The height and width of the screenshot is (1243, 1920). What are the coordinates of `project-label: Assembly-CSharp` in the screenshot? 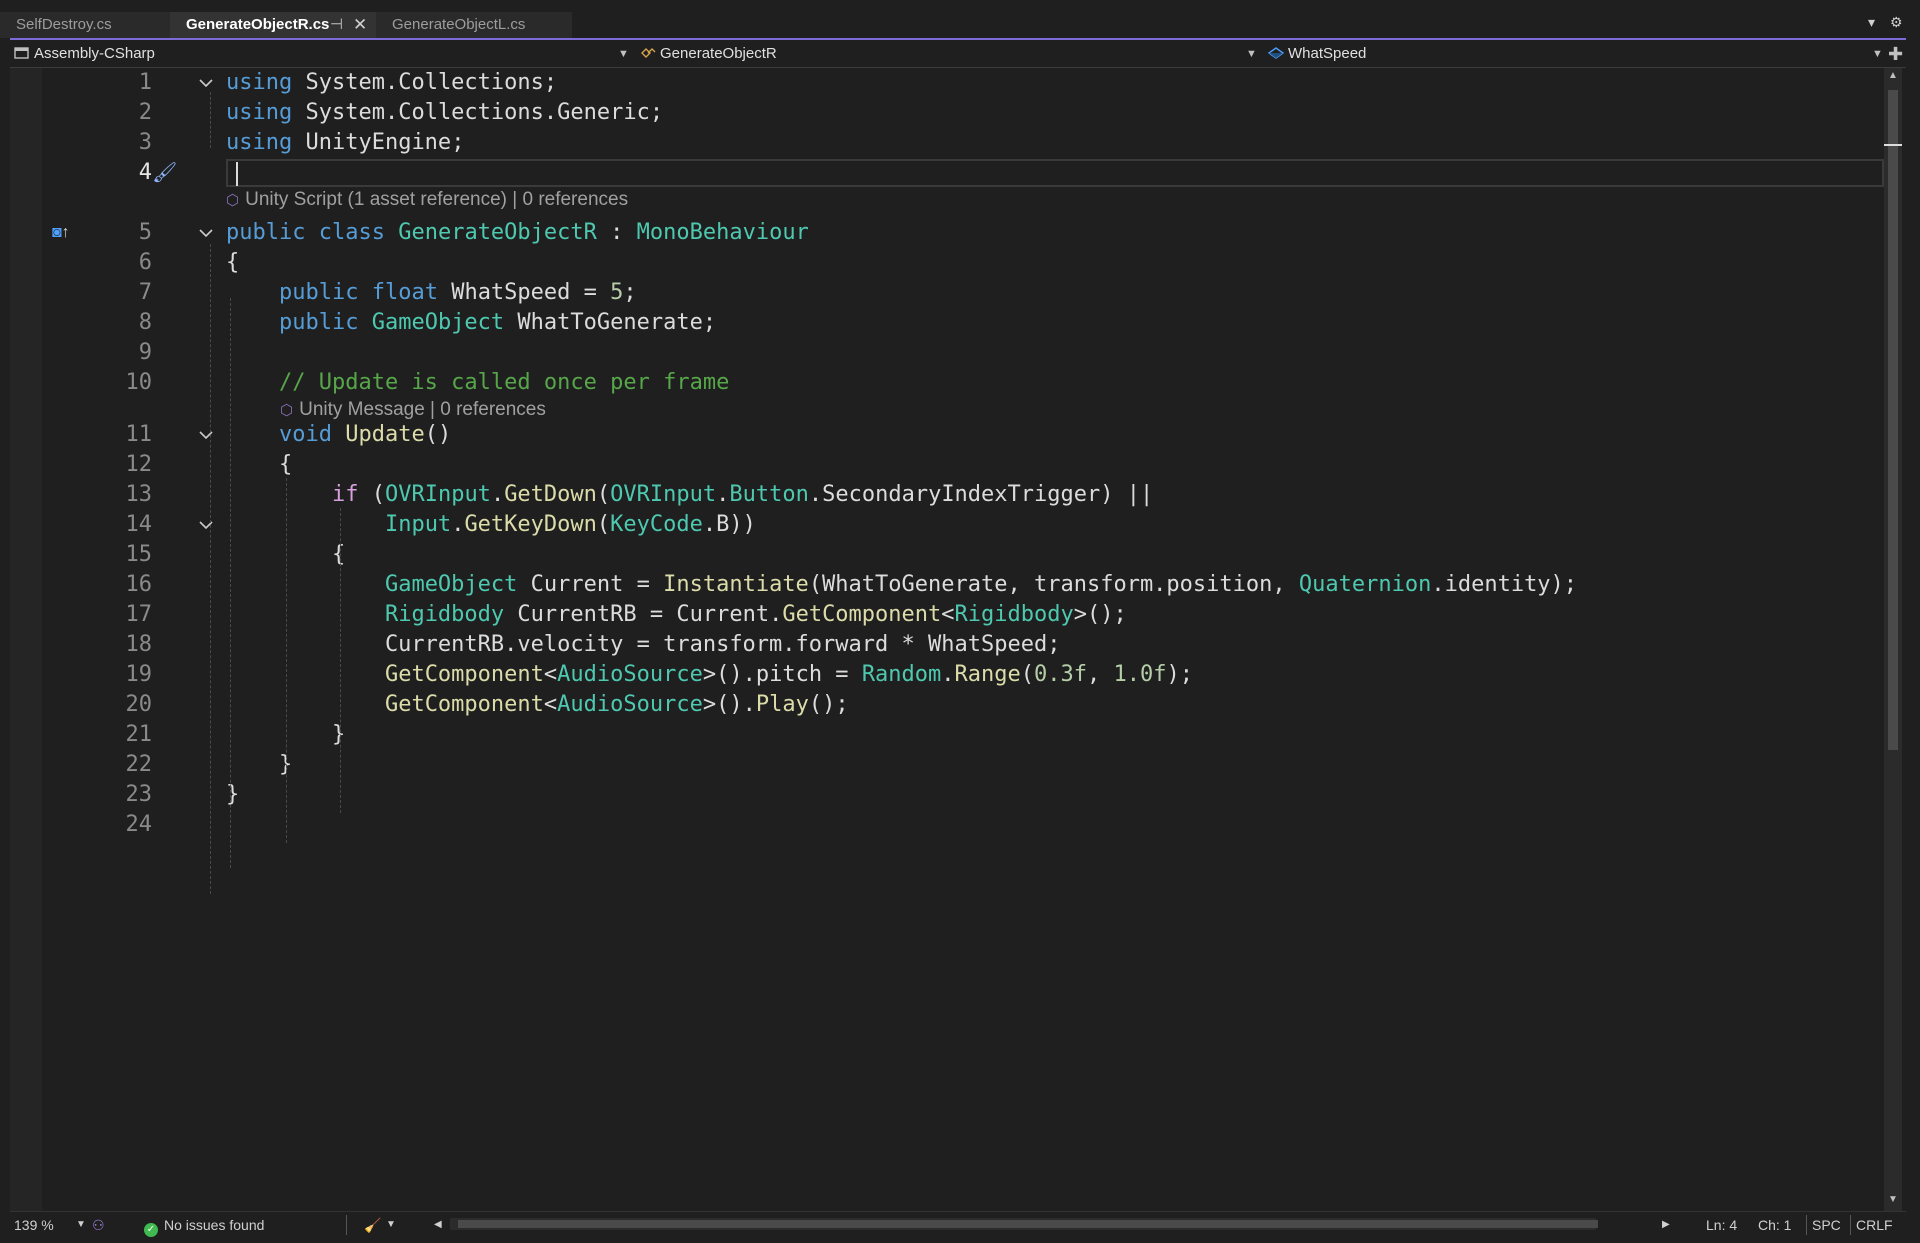 It's located at (94, 53).